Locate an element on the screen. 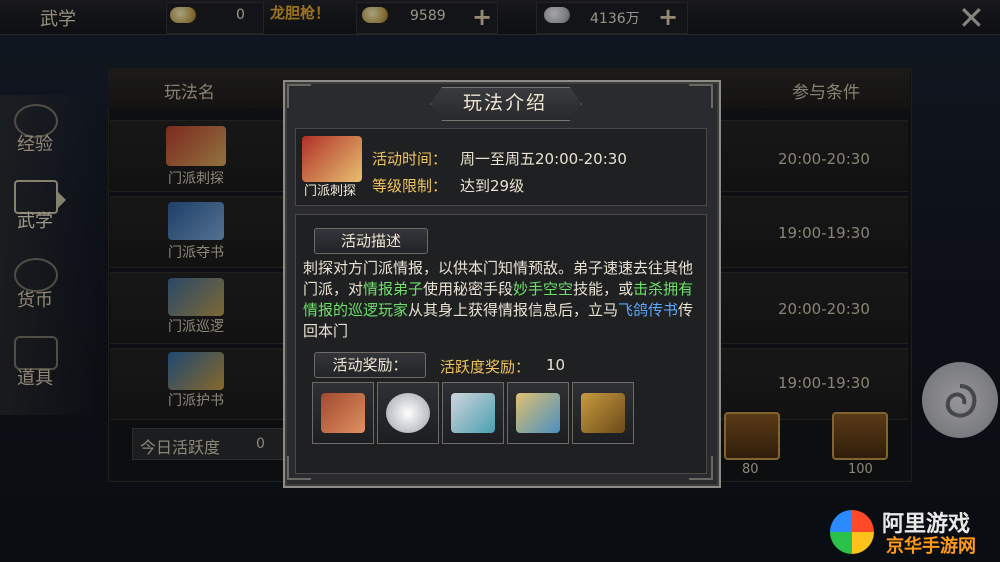 The height and width of the screenshot is (562, 1000). scroll-icon is located at coordinates (473, 413).